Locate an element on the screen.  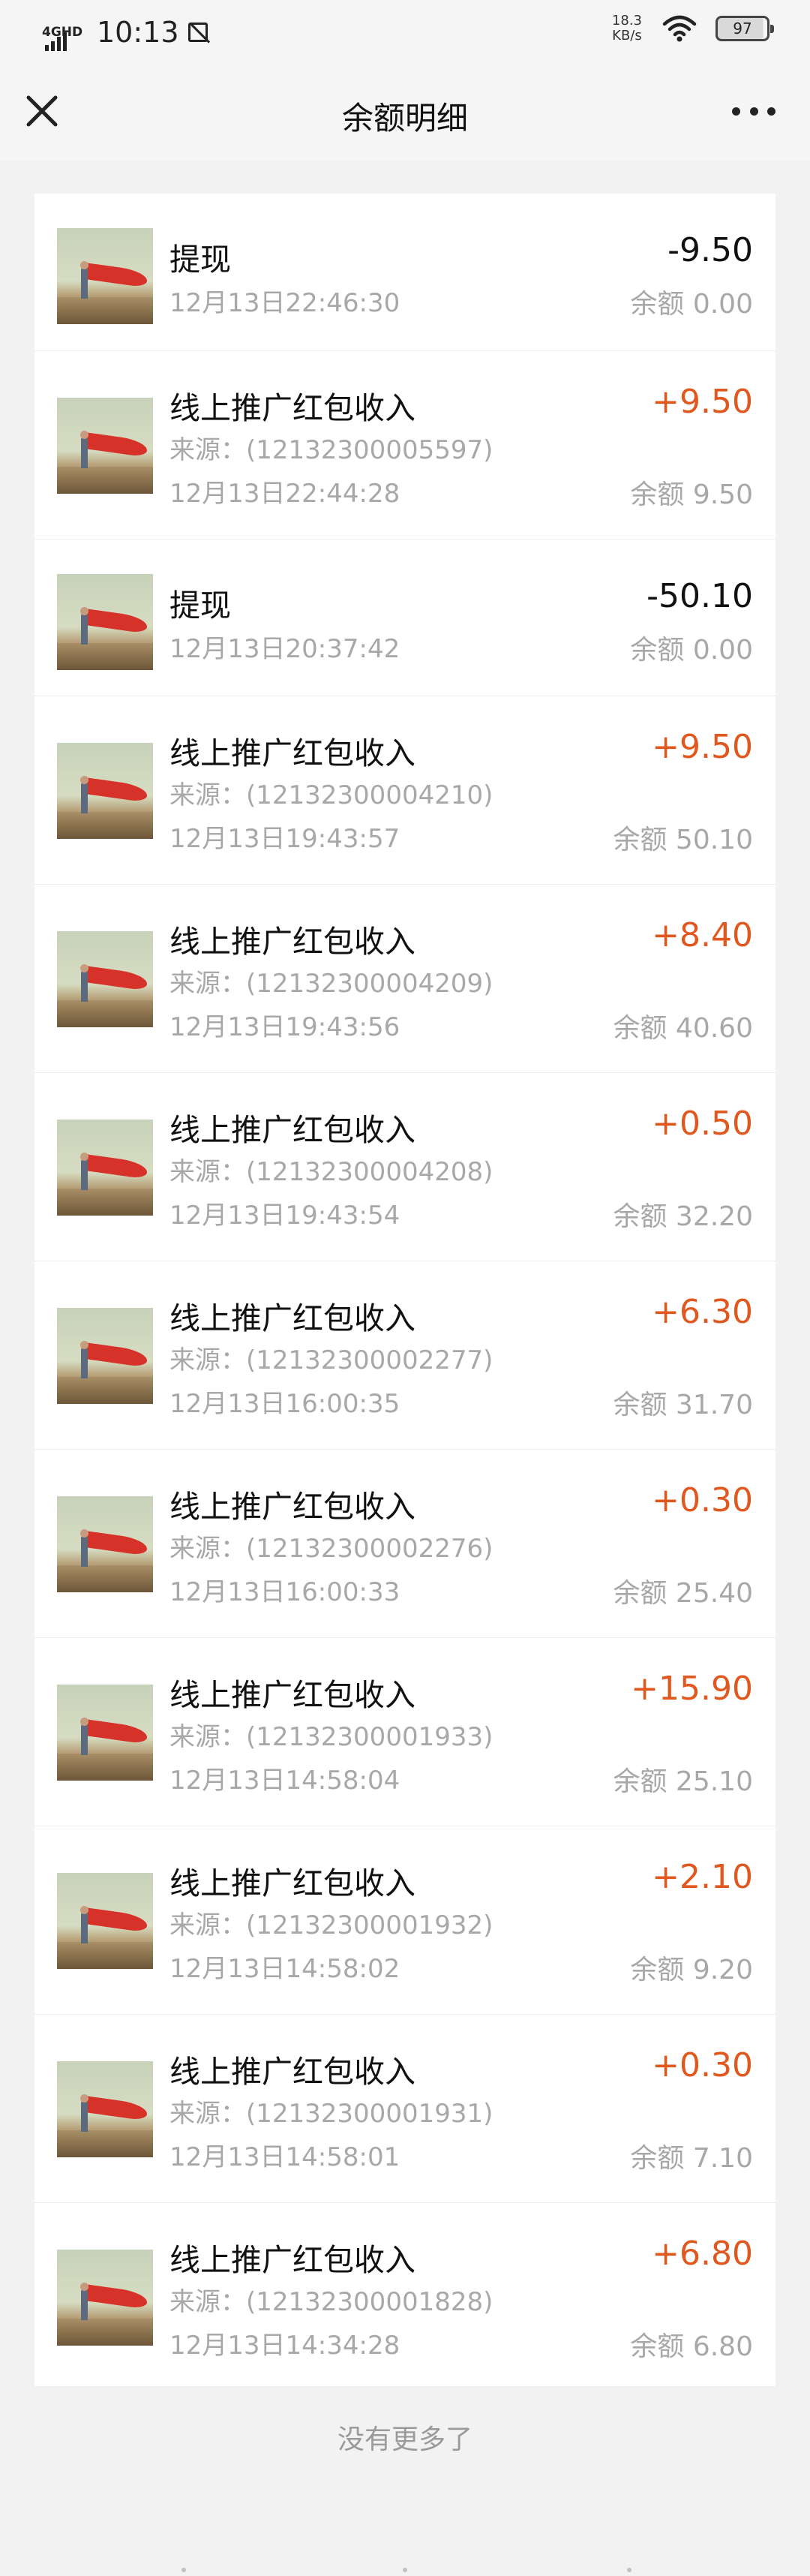
record-amount: +0.50 is located at coordinates (702, 1124).